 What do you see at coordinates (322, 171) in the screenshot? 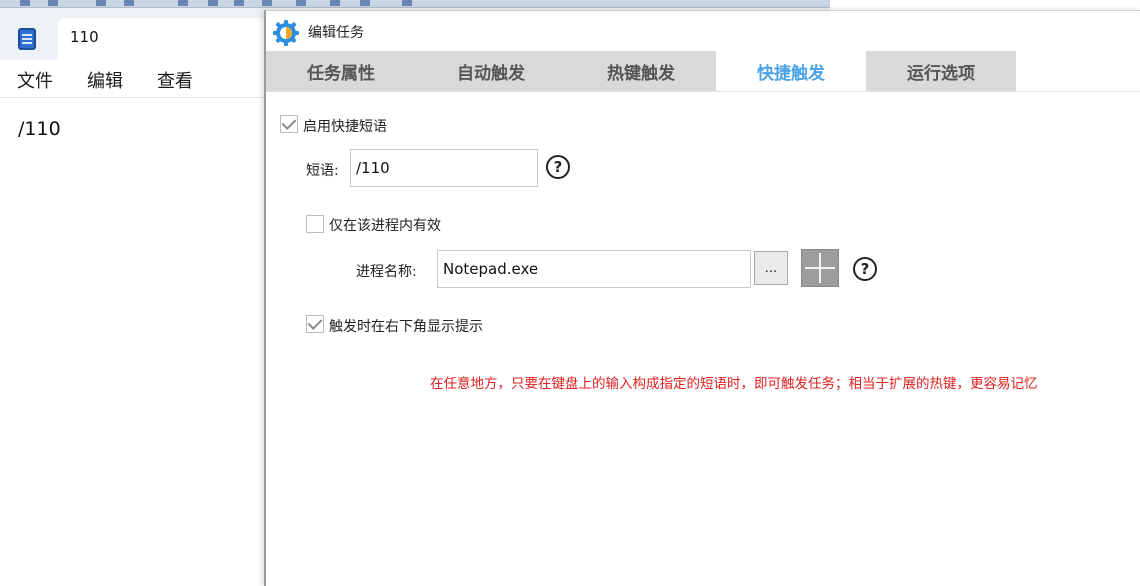
I see `phrase-label: 短语:` at bounding box center [322, 171].